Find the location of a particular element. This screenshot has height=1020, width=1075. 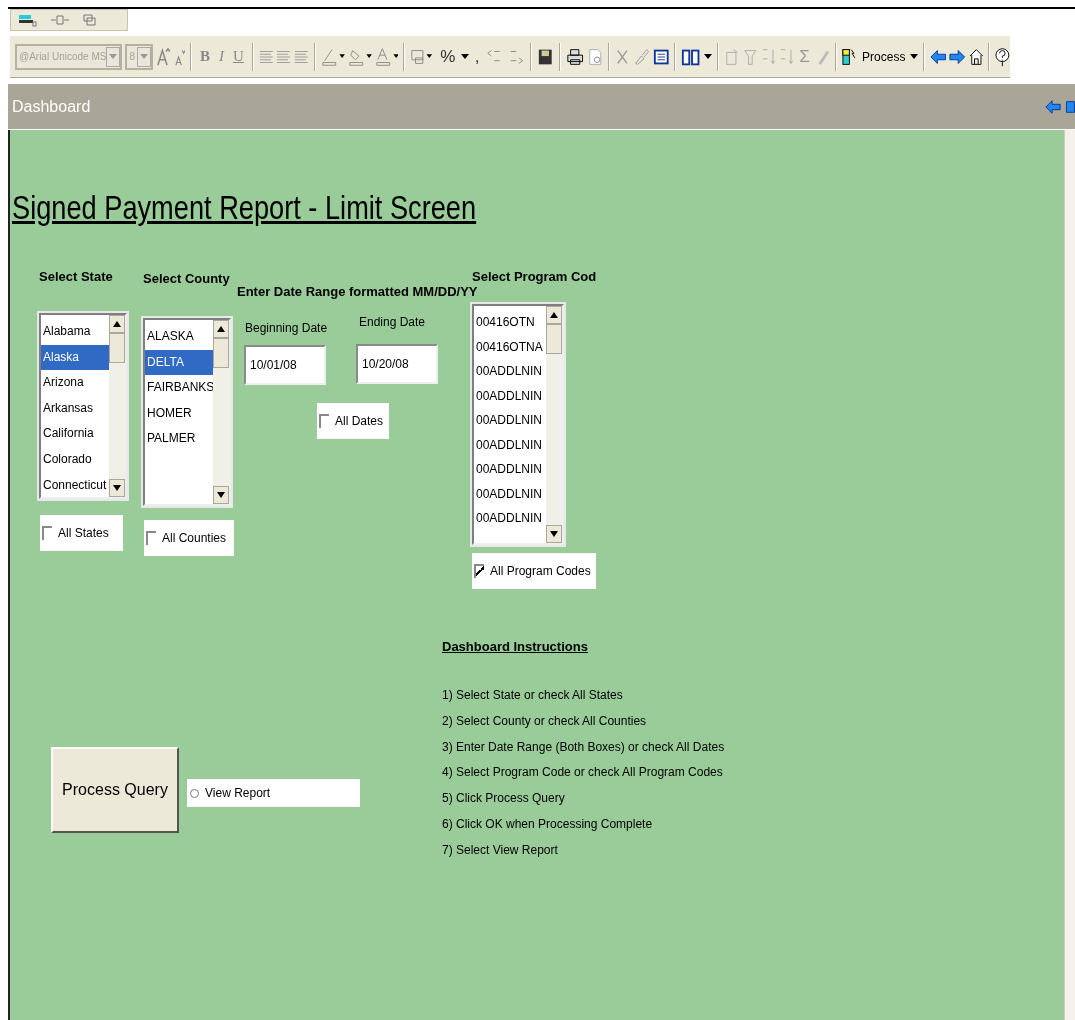

list-item: 00416OTN is located at coordinates (510, 322).